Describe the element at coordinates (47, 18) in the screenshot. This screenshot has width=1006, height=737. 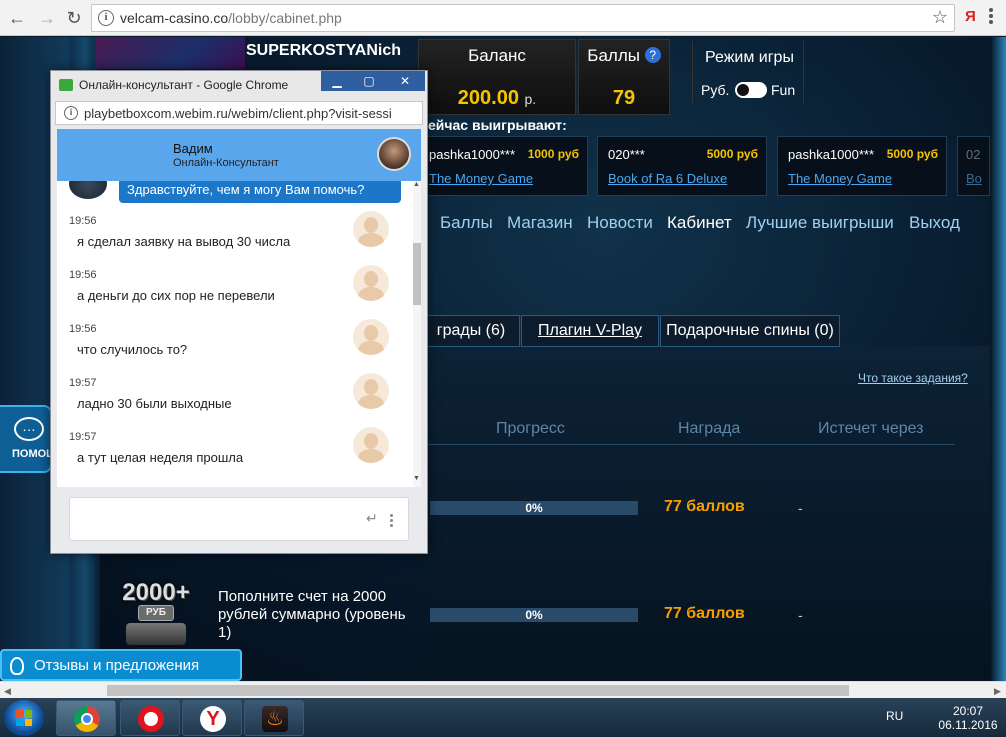
I see `forward-arrow-icon: →` at that location.